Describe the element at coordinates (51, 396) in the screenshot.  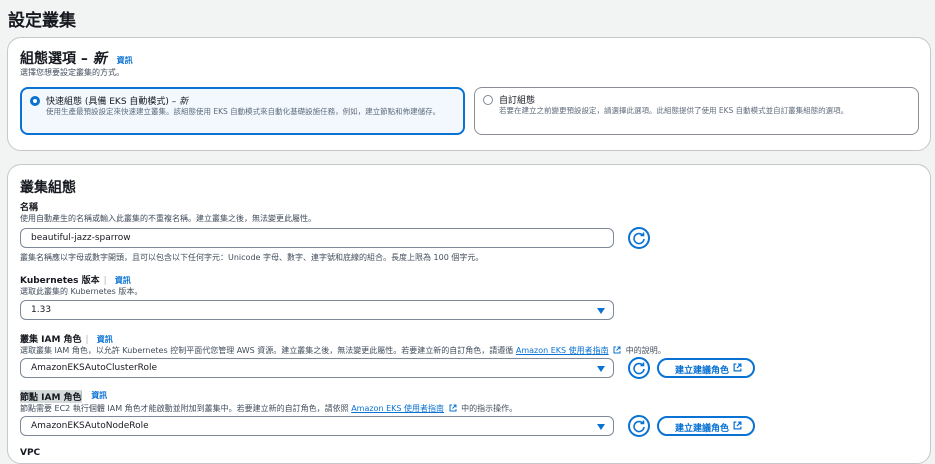
I see `node-role-label: 節點 IAM 角色` at that location.